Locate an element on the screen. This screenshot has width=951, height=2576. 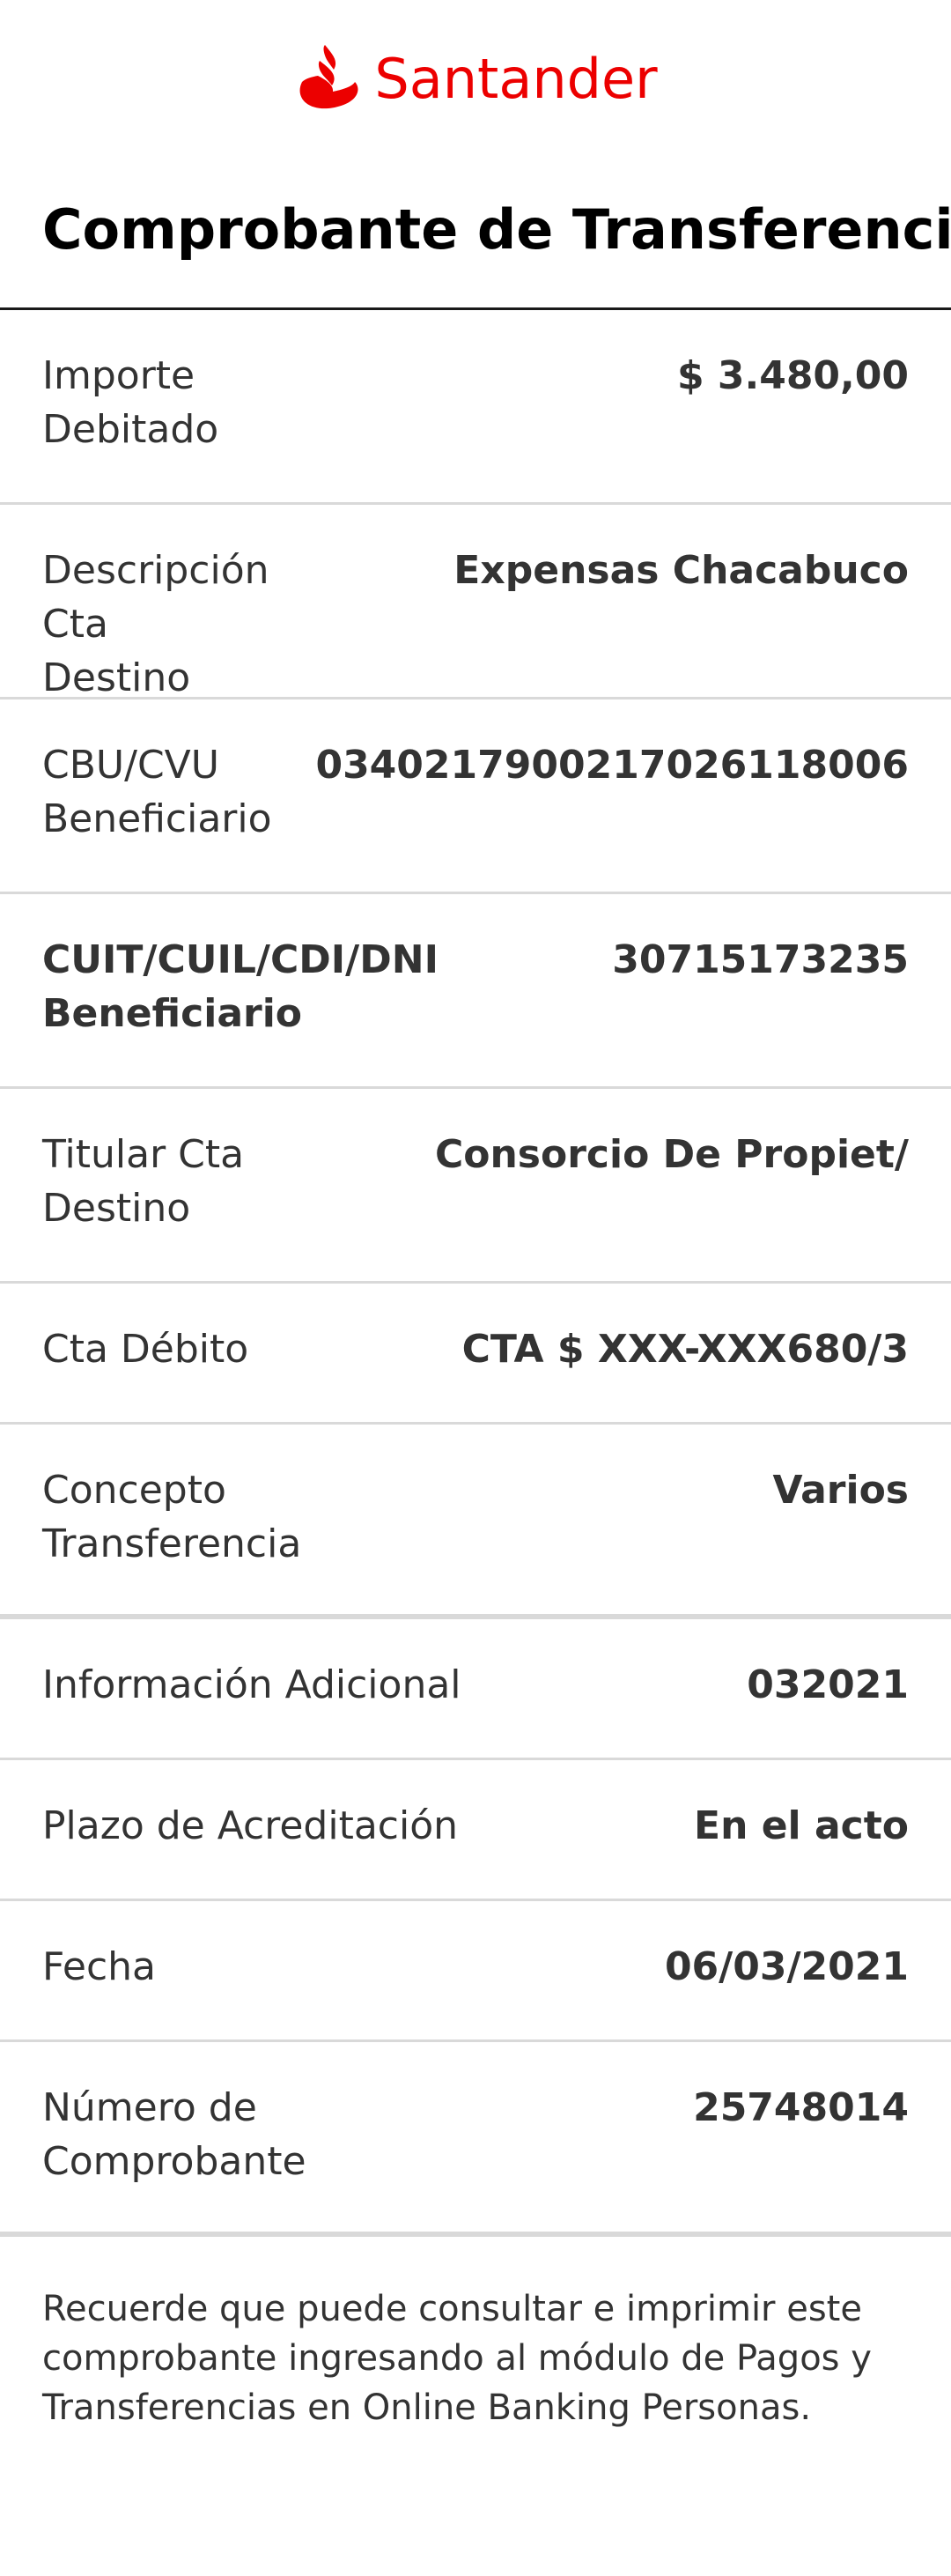
detail-value: 30715173235 is located at coordinates (760, 960).